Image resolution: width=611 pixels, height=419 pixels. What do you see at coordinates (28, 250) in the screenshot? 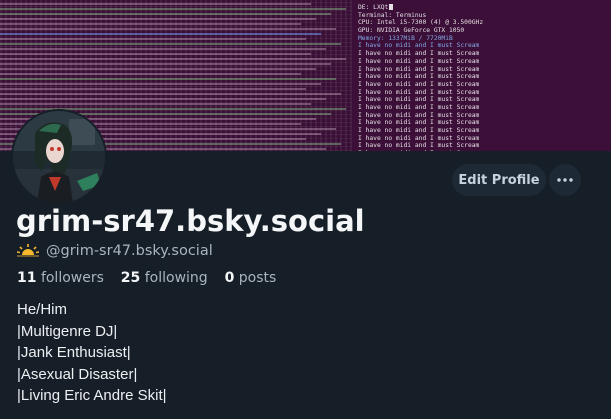
I see `sunrise-icon` at bounding box center [28, 250].